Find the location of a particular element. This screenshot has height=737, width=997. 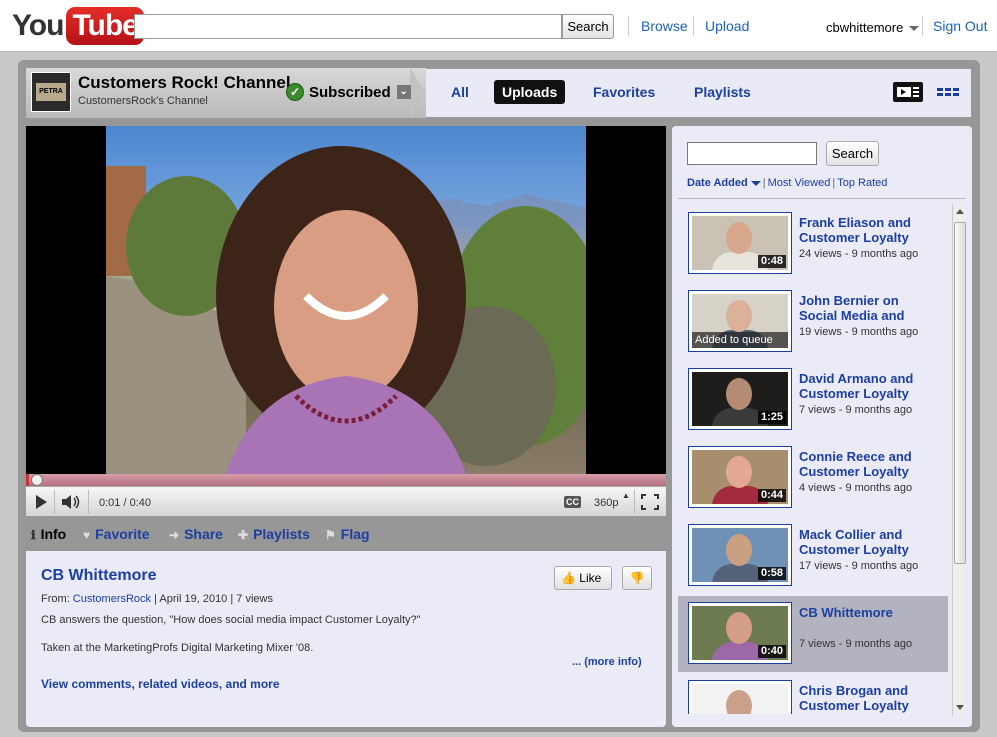

like-button: 👍 Like is located at coordinates (583, 578).